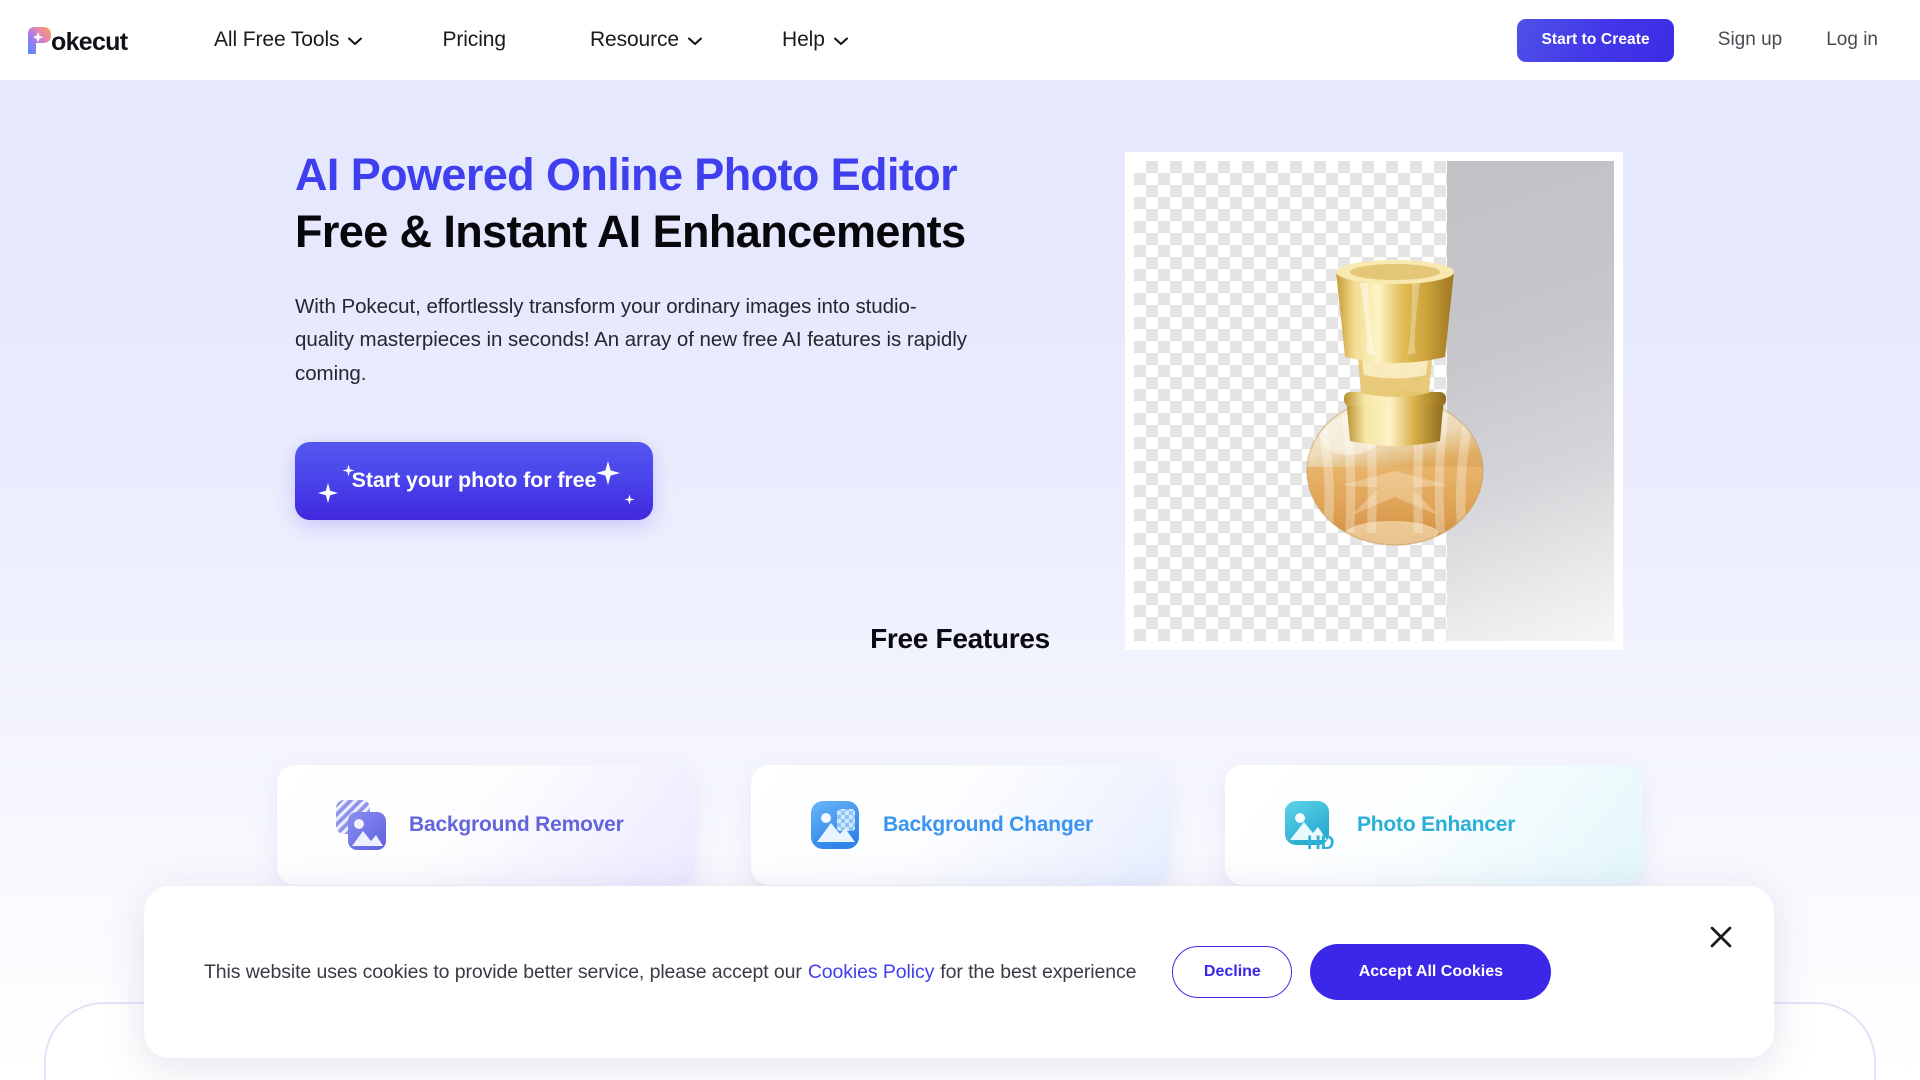 Image resolution: width=1920 pixels, height=1080 pixels. I want to click on nav-item-all-free-tools: All Free Tools, so click(288, 40).